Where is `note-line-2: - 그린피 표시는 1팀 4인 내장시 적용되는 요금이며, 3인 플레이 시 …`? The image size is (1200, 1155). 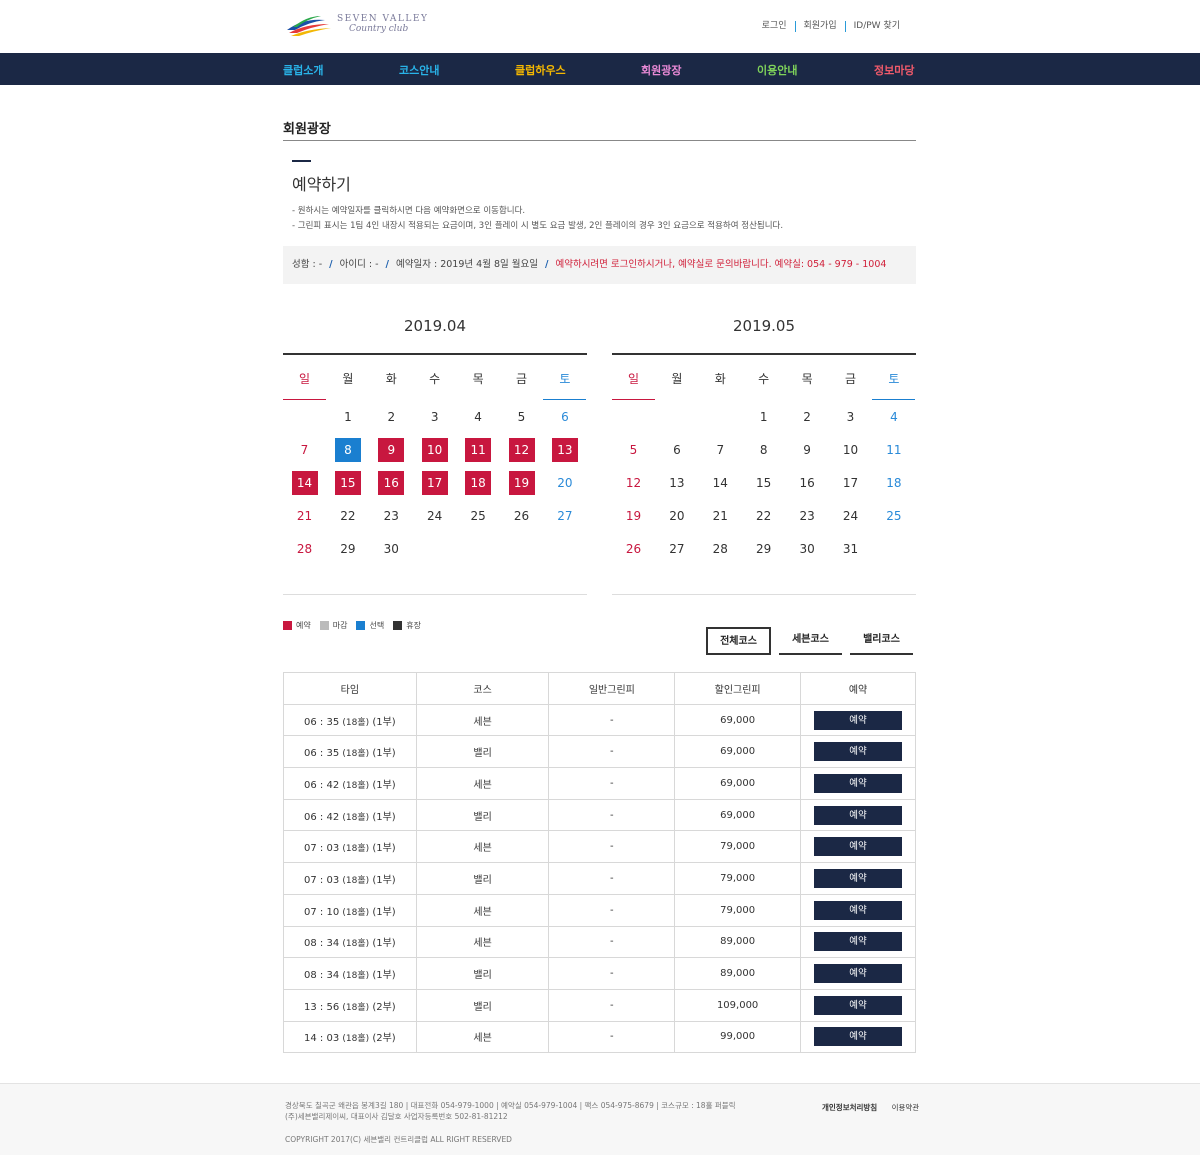 note-line-2: - 그린피 표시는 1팀 4인 내장시 적용되는 요금이며, 3인 플레이 시 … is located at coordinates (538, 226).